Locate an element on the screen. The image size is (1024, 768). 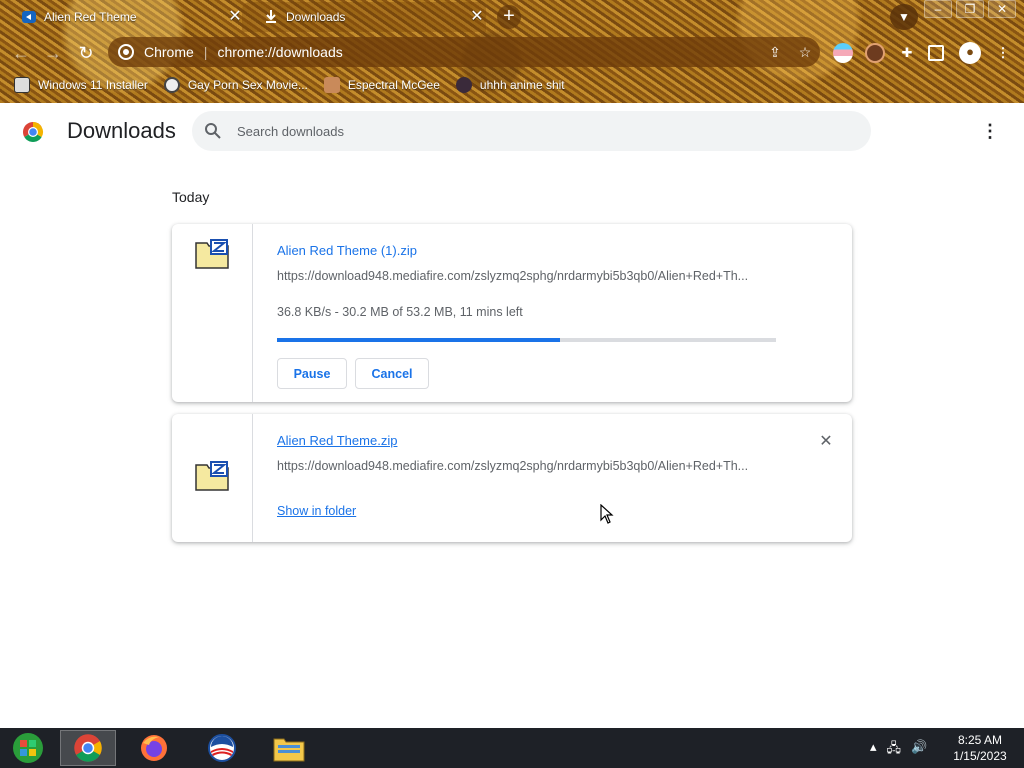
bookmark-label: Windows 11 Installer is located at coordinates (93, 85).